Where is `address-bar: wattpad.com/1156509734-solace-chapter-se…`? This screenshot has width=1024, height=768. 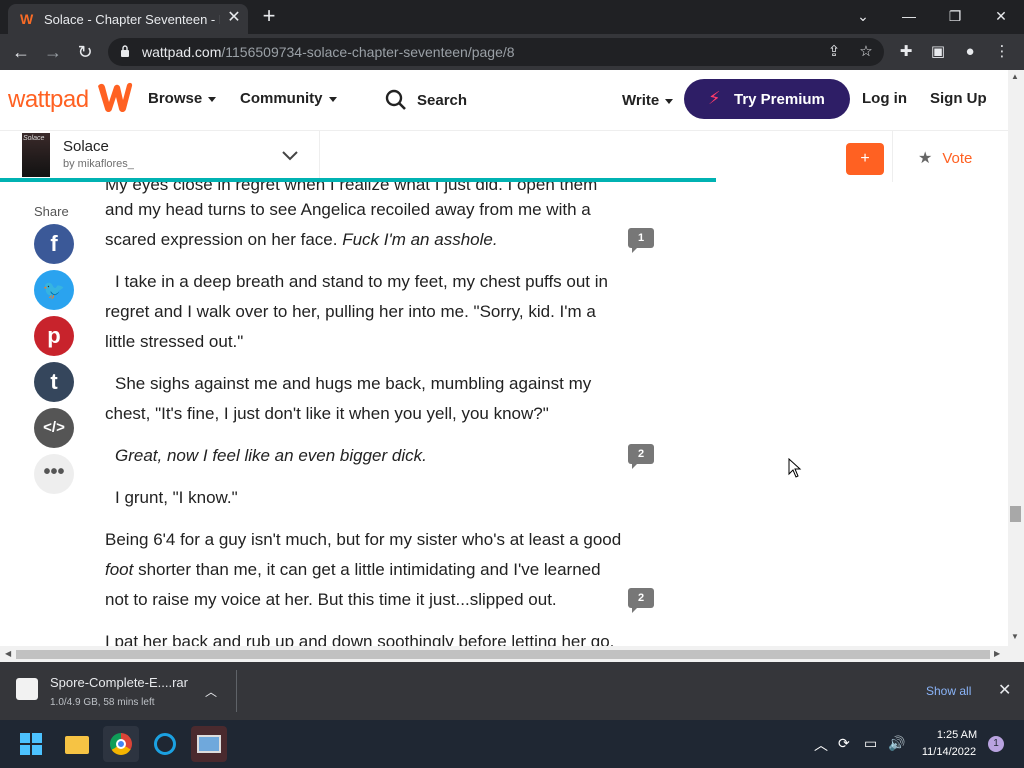
address-bar: wattpad.com/1156509734-solace-chapter-se… is located at coordinates (496, 52).